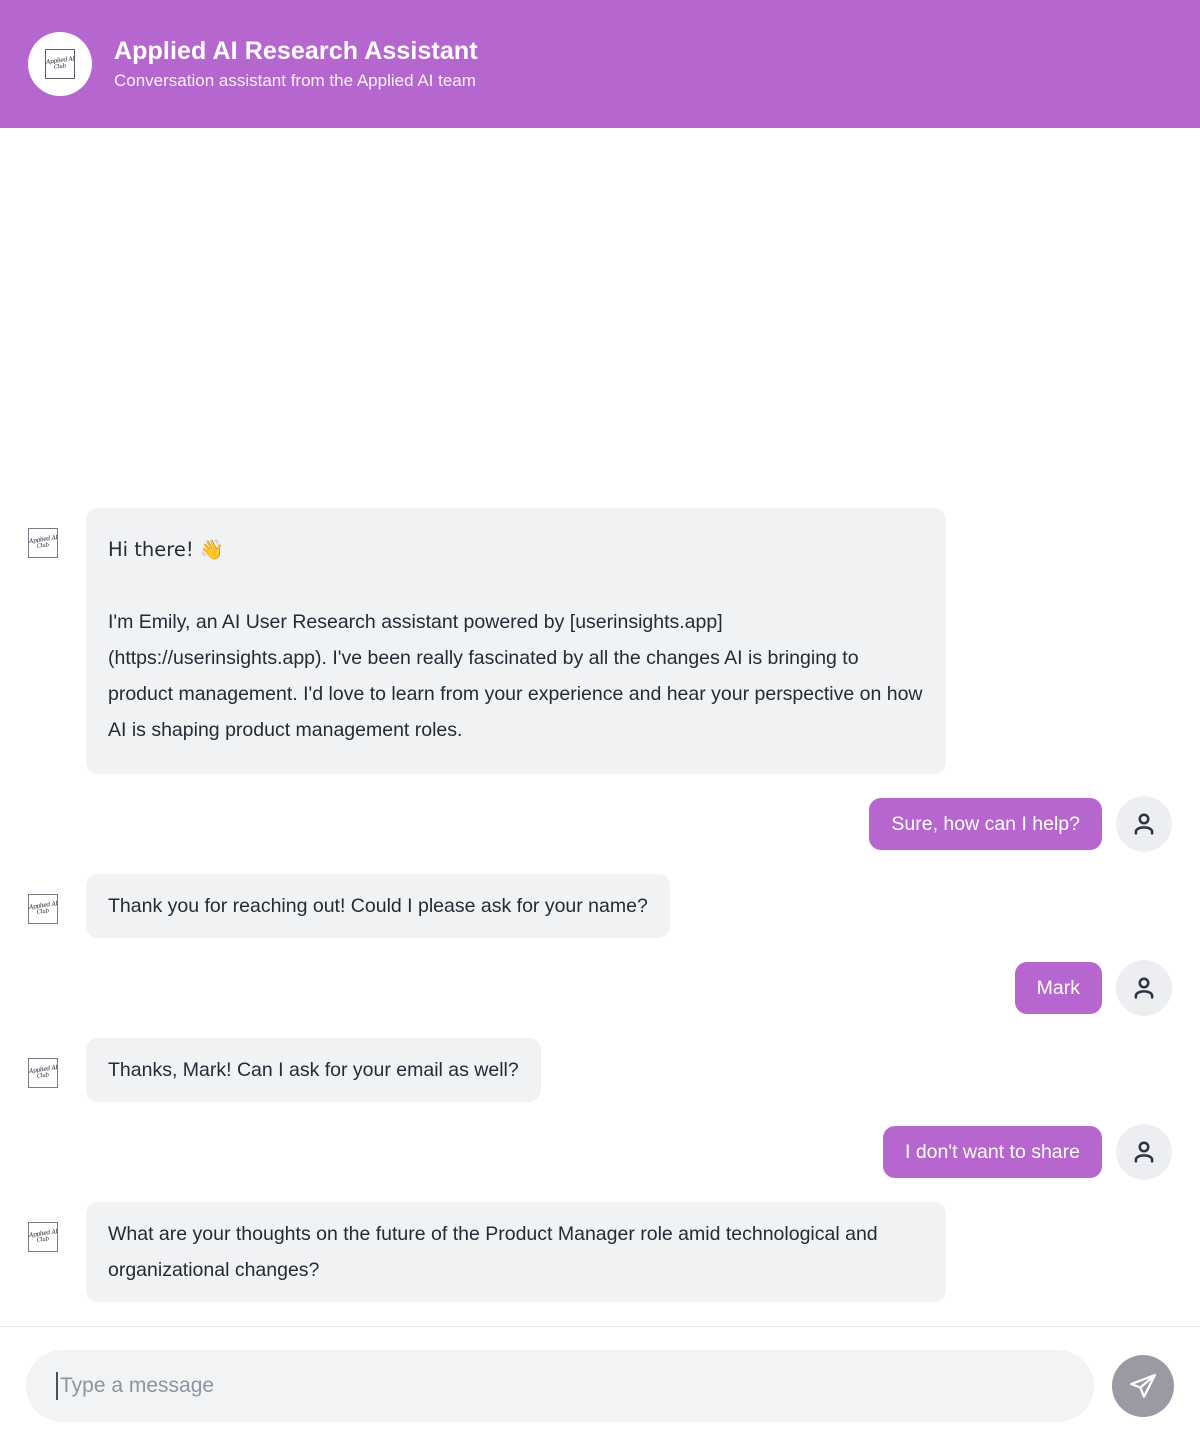  I want to click on page-title: Applied AI Research Assistant, so click(296, 51).